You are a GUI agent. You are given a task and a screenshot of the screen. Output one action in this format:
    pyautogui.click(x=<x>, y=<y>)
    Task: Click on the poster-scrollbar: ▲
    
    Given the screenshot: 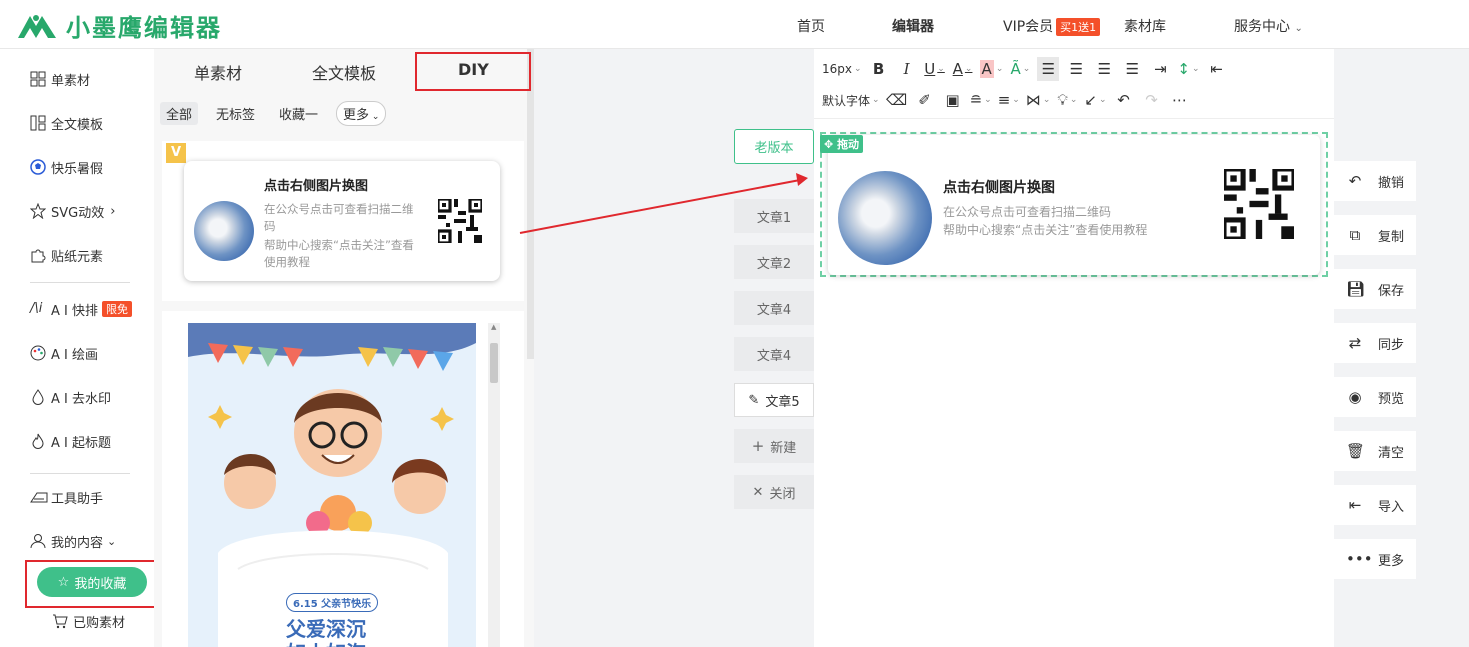 What is the action you would take?
    pyautogui.click(x=494, y=485)
    